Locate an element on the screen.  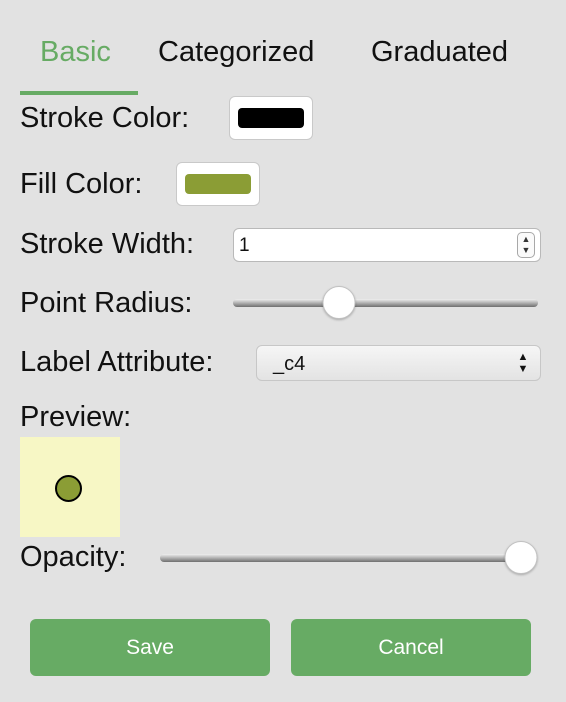
spinner-down-icon: ▼ is located at coordinates (526, 250).